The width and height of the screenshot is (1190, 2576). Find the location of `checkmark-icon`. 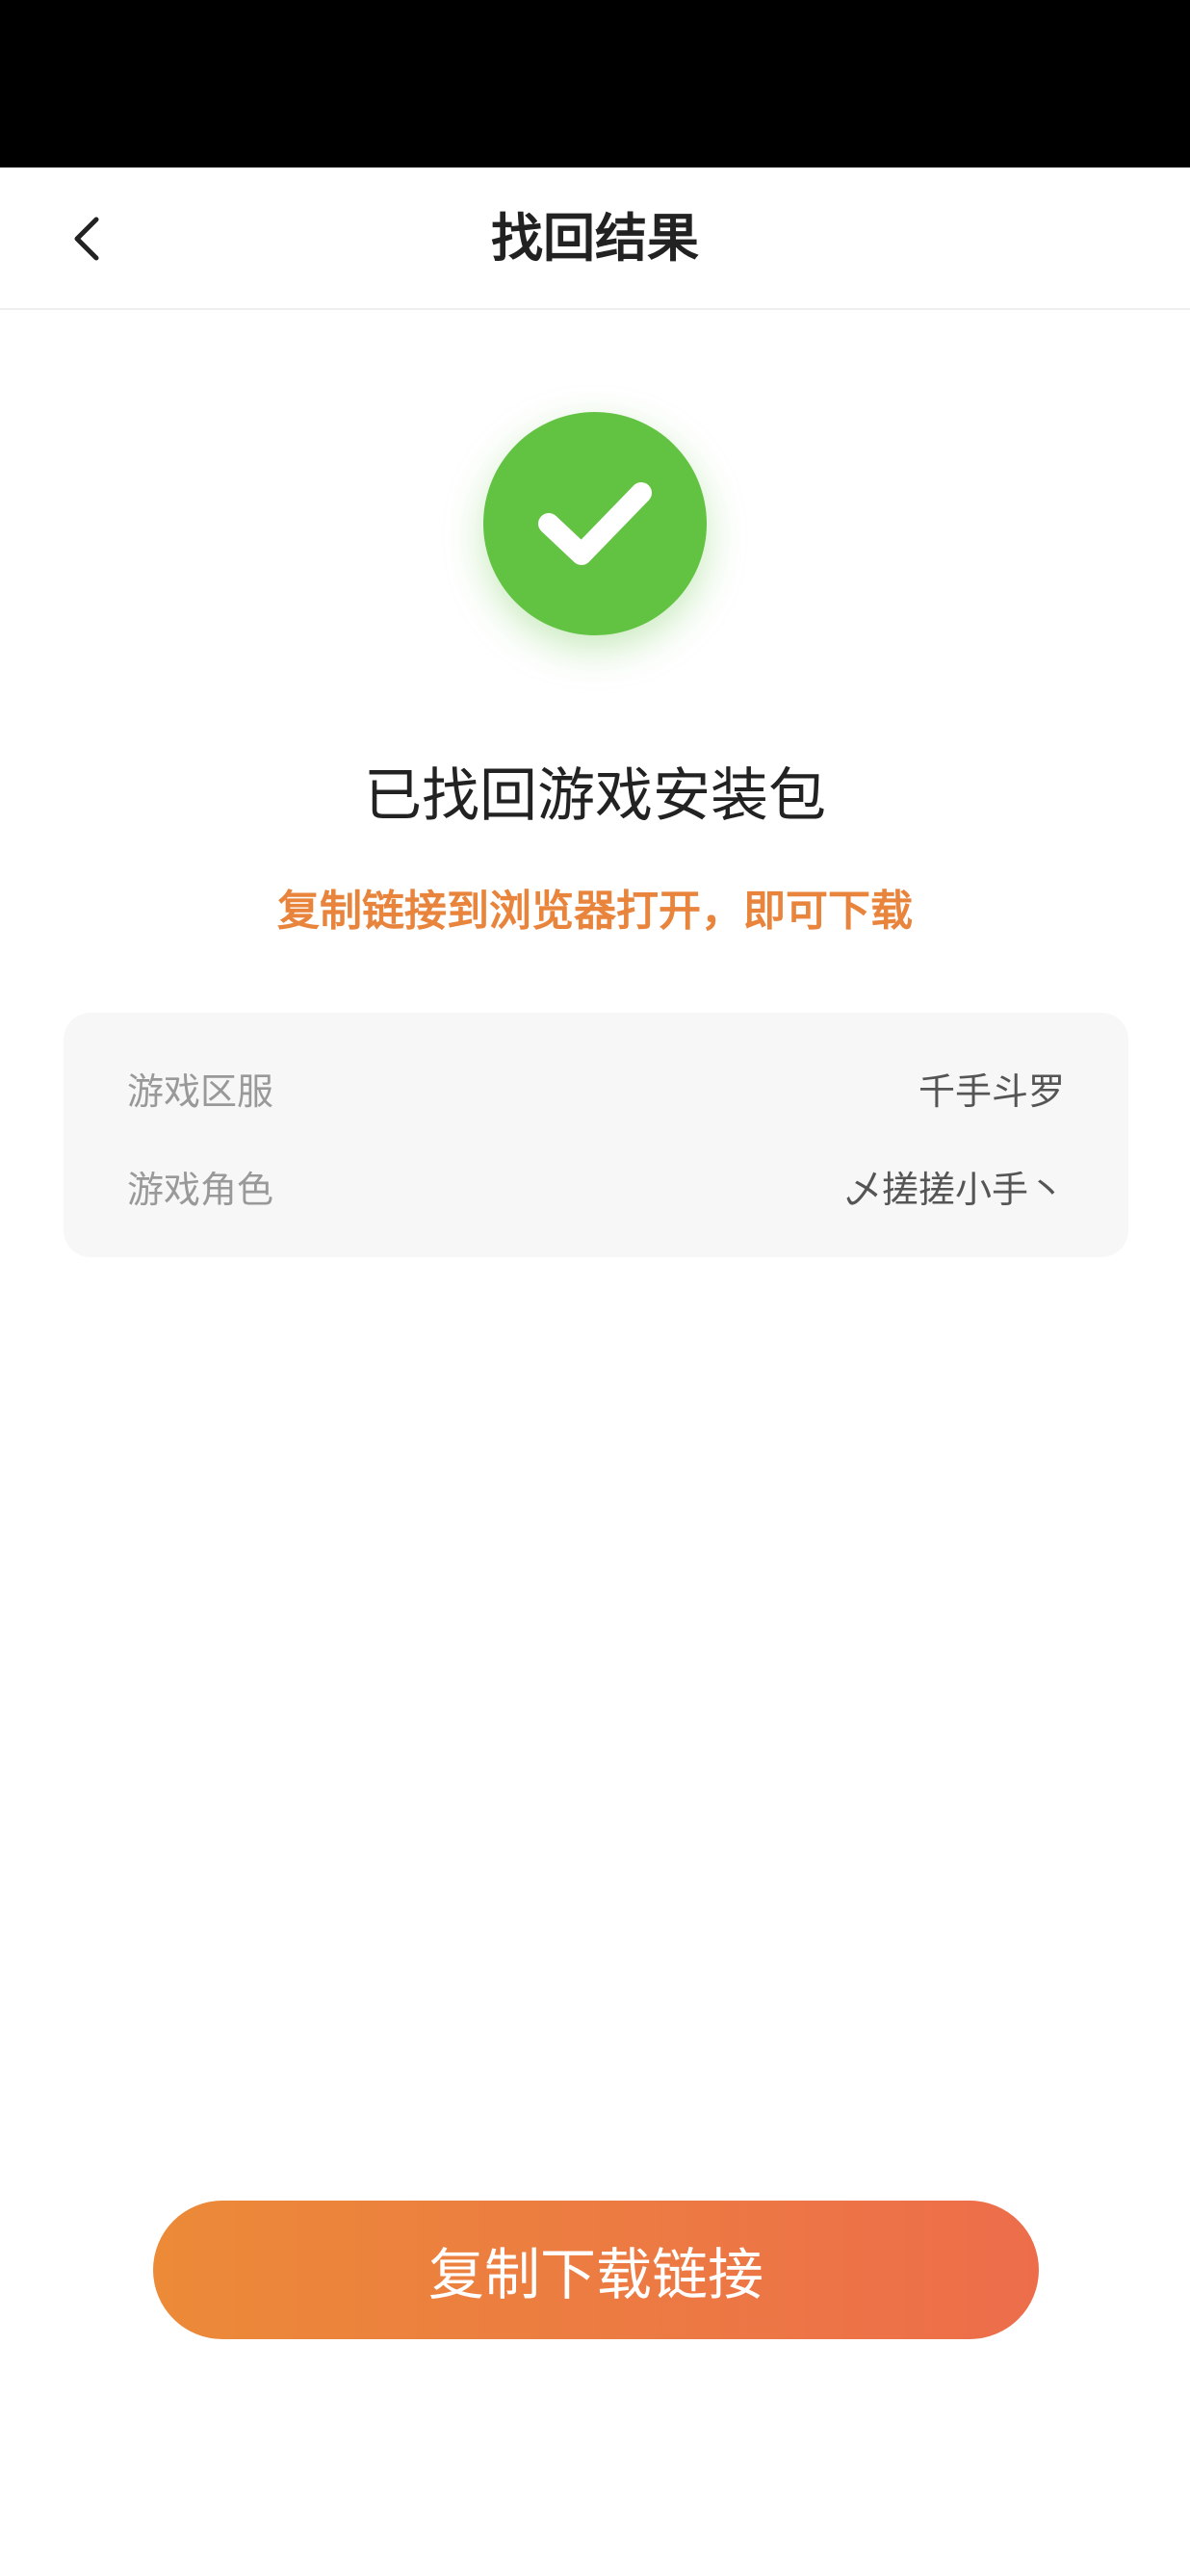

checkmark-icon is located at coordinates (595, 523).